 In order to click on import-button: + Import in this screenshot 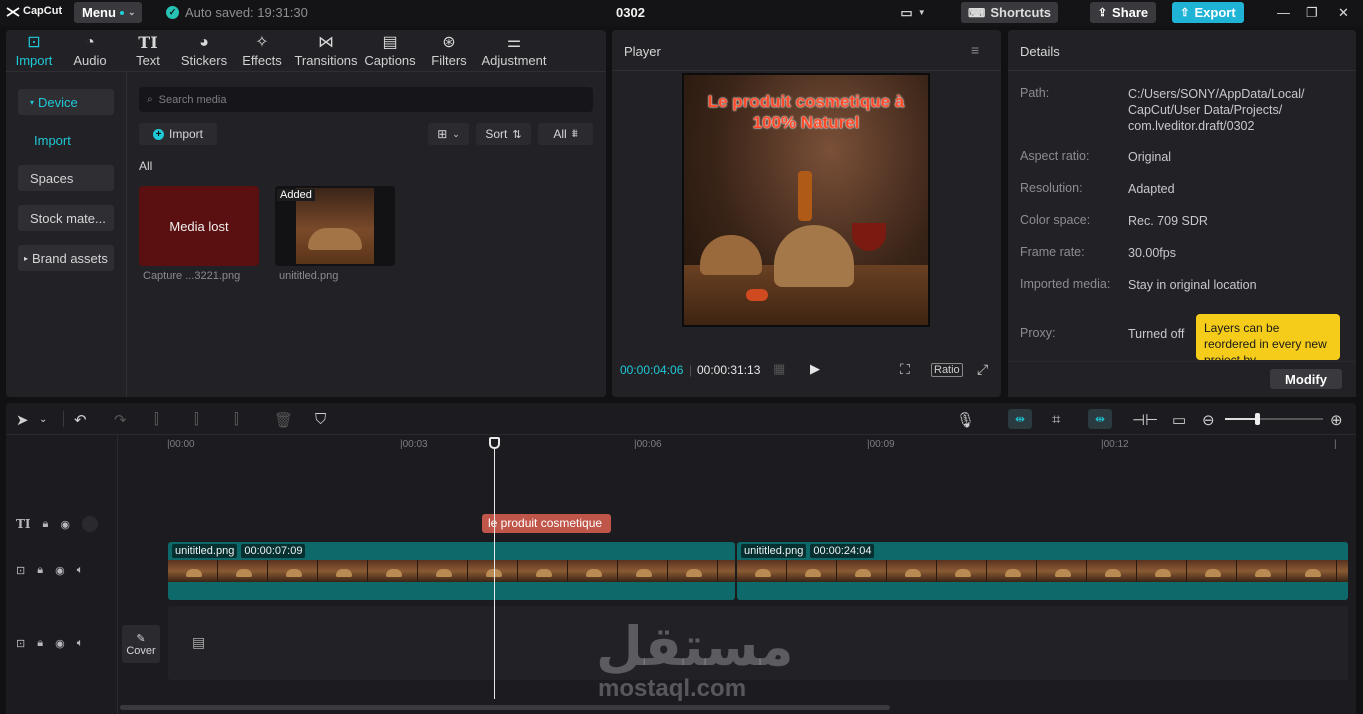, I will do `click(178, 134)`.